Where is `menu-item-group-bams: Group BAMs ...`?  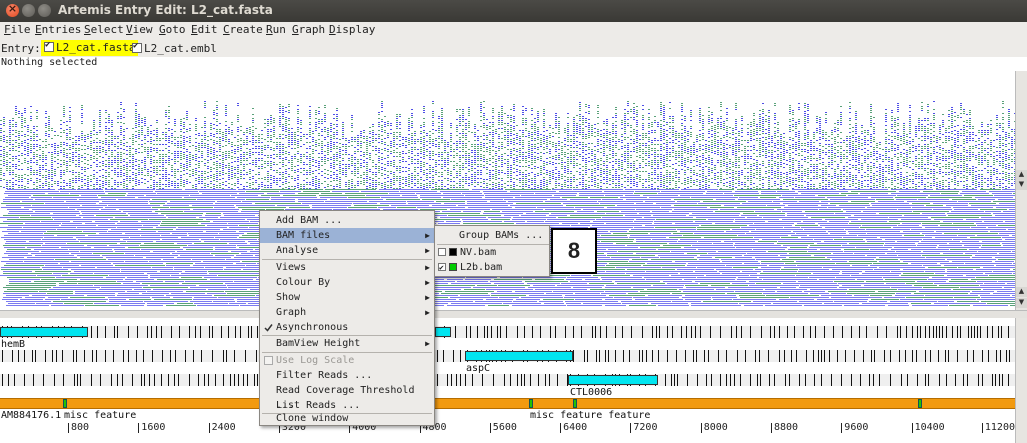 menu-item-group-bams: Group BAMs ... is located at coordinates (492, 235).